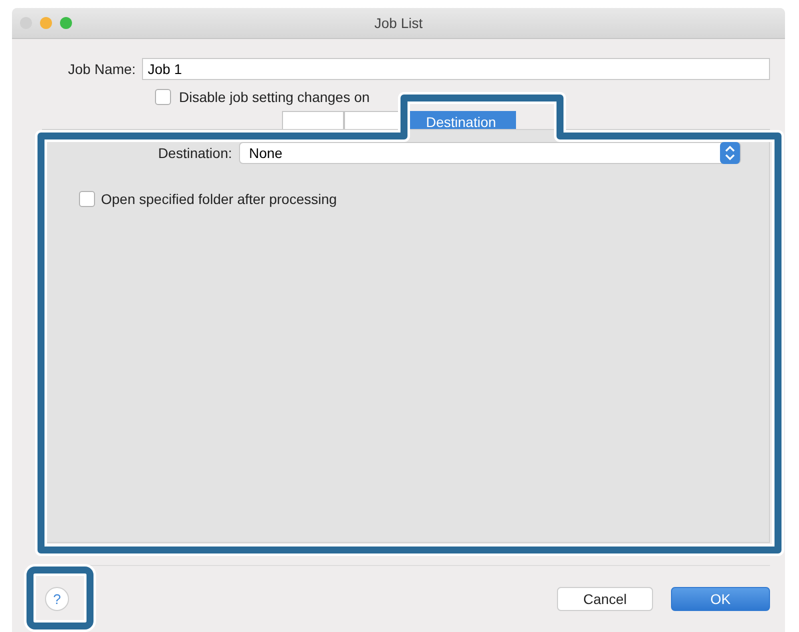 This screenshot has height=632, width=799. Describe the element at coordinates (219, 199) in the screenshot. I see `checkbox-label: Open specified folder after processing` at that location.